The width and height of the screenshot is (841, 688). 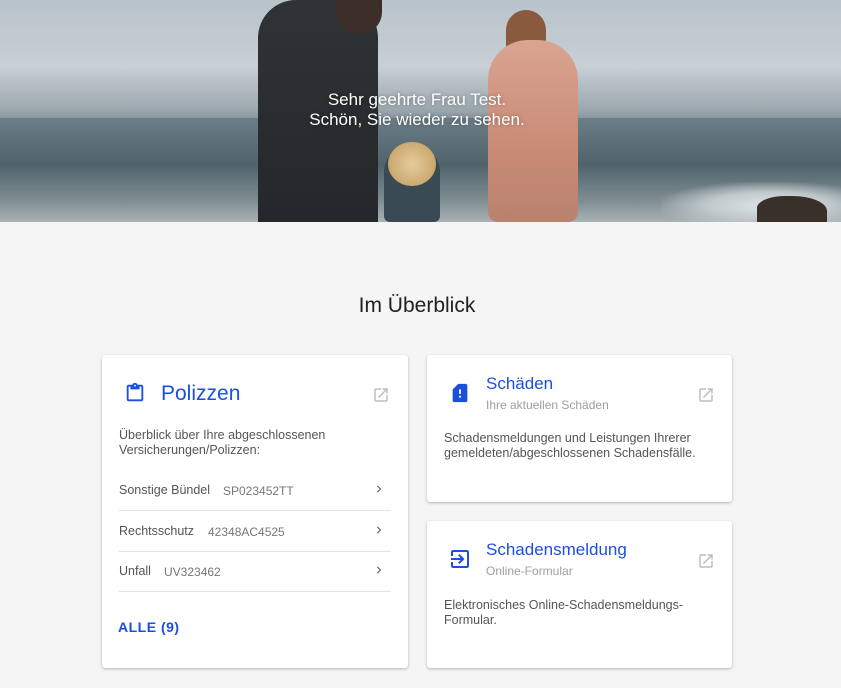 What do you see at coordinates (192, 572) in the screenshot?
I see `policy-number: UV323462` at bounding box center [192, 572].